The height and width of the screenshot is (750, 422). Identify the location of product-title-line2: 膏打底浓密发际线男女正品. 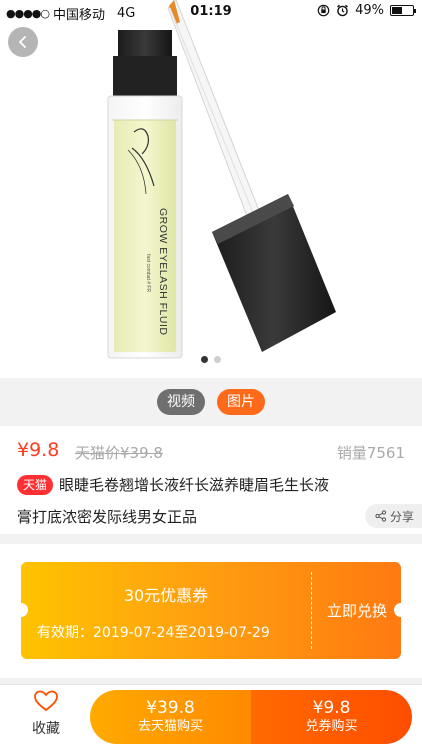
(107, 517).